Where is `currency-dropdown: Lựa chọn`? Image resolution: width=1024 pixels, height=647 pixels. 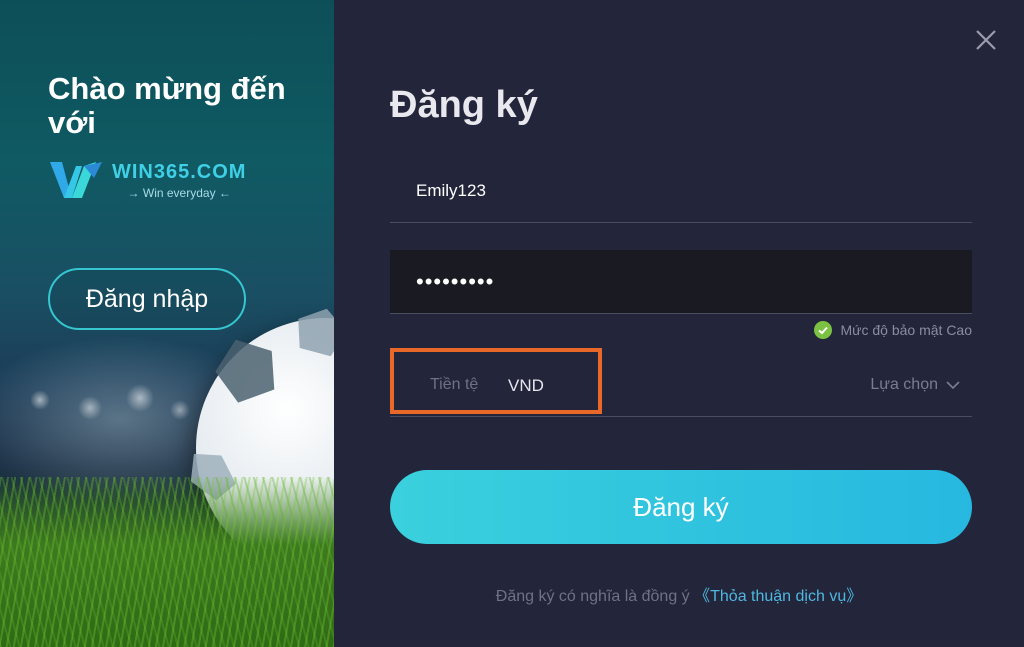
currency-dropdown: Lựa chọn is located at coordinates (915, 385).